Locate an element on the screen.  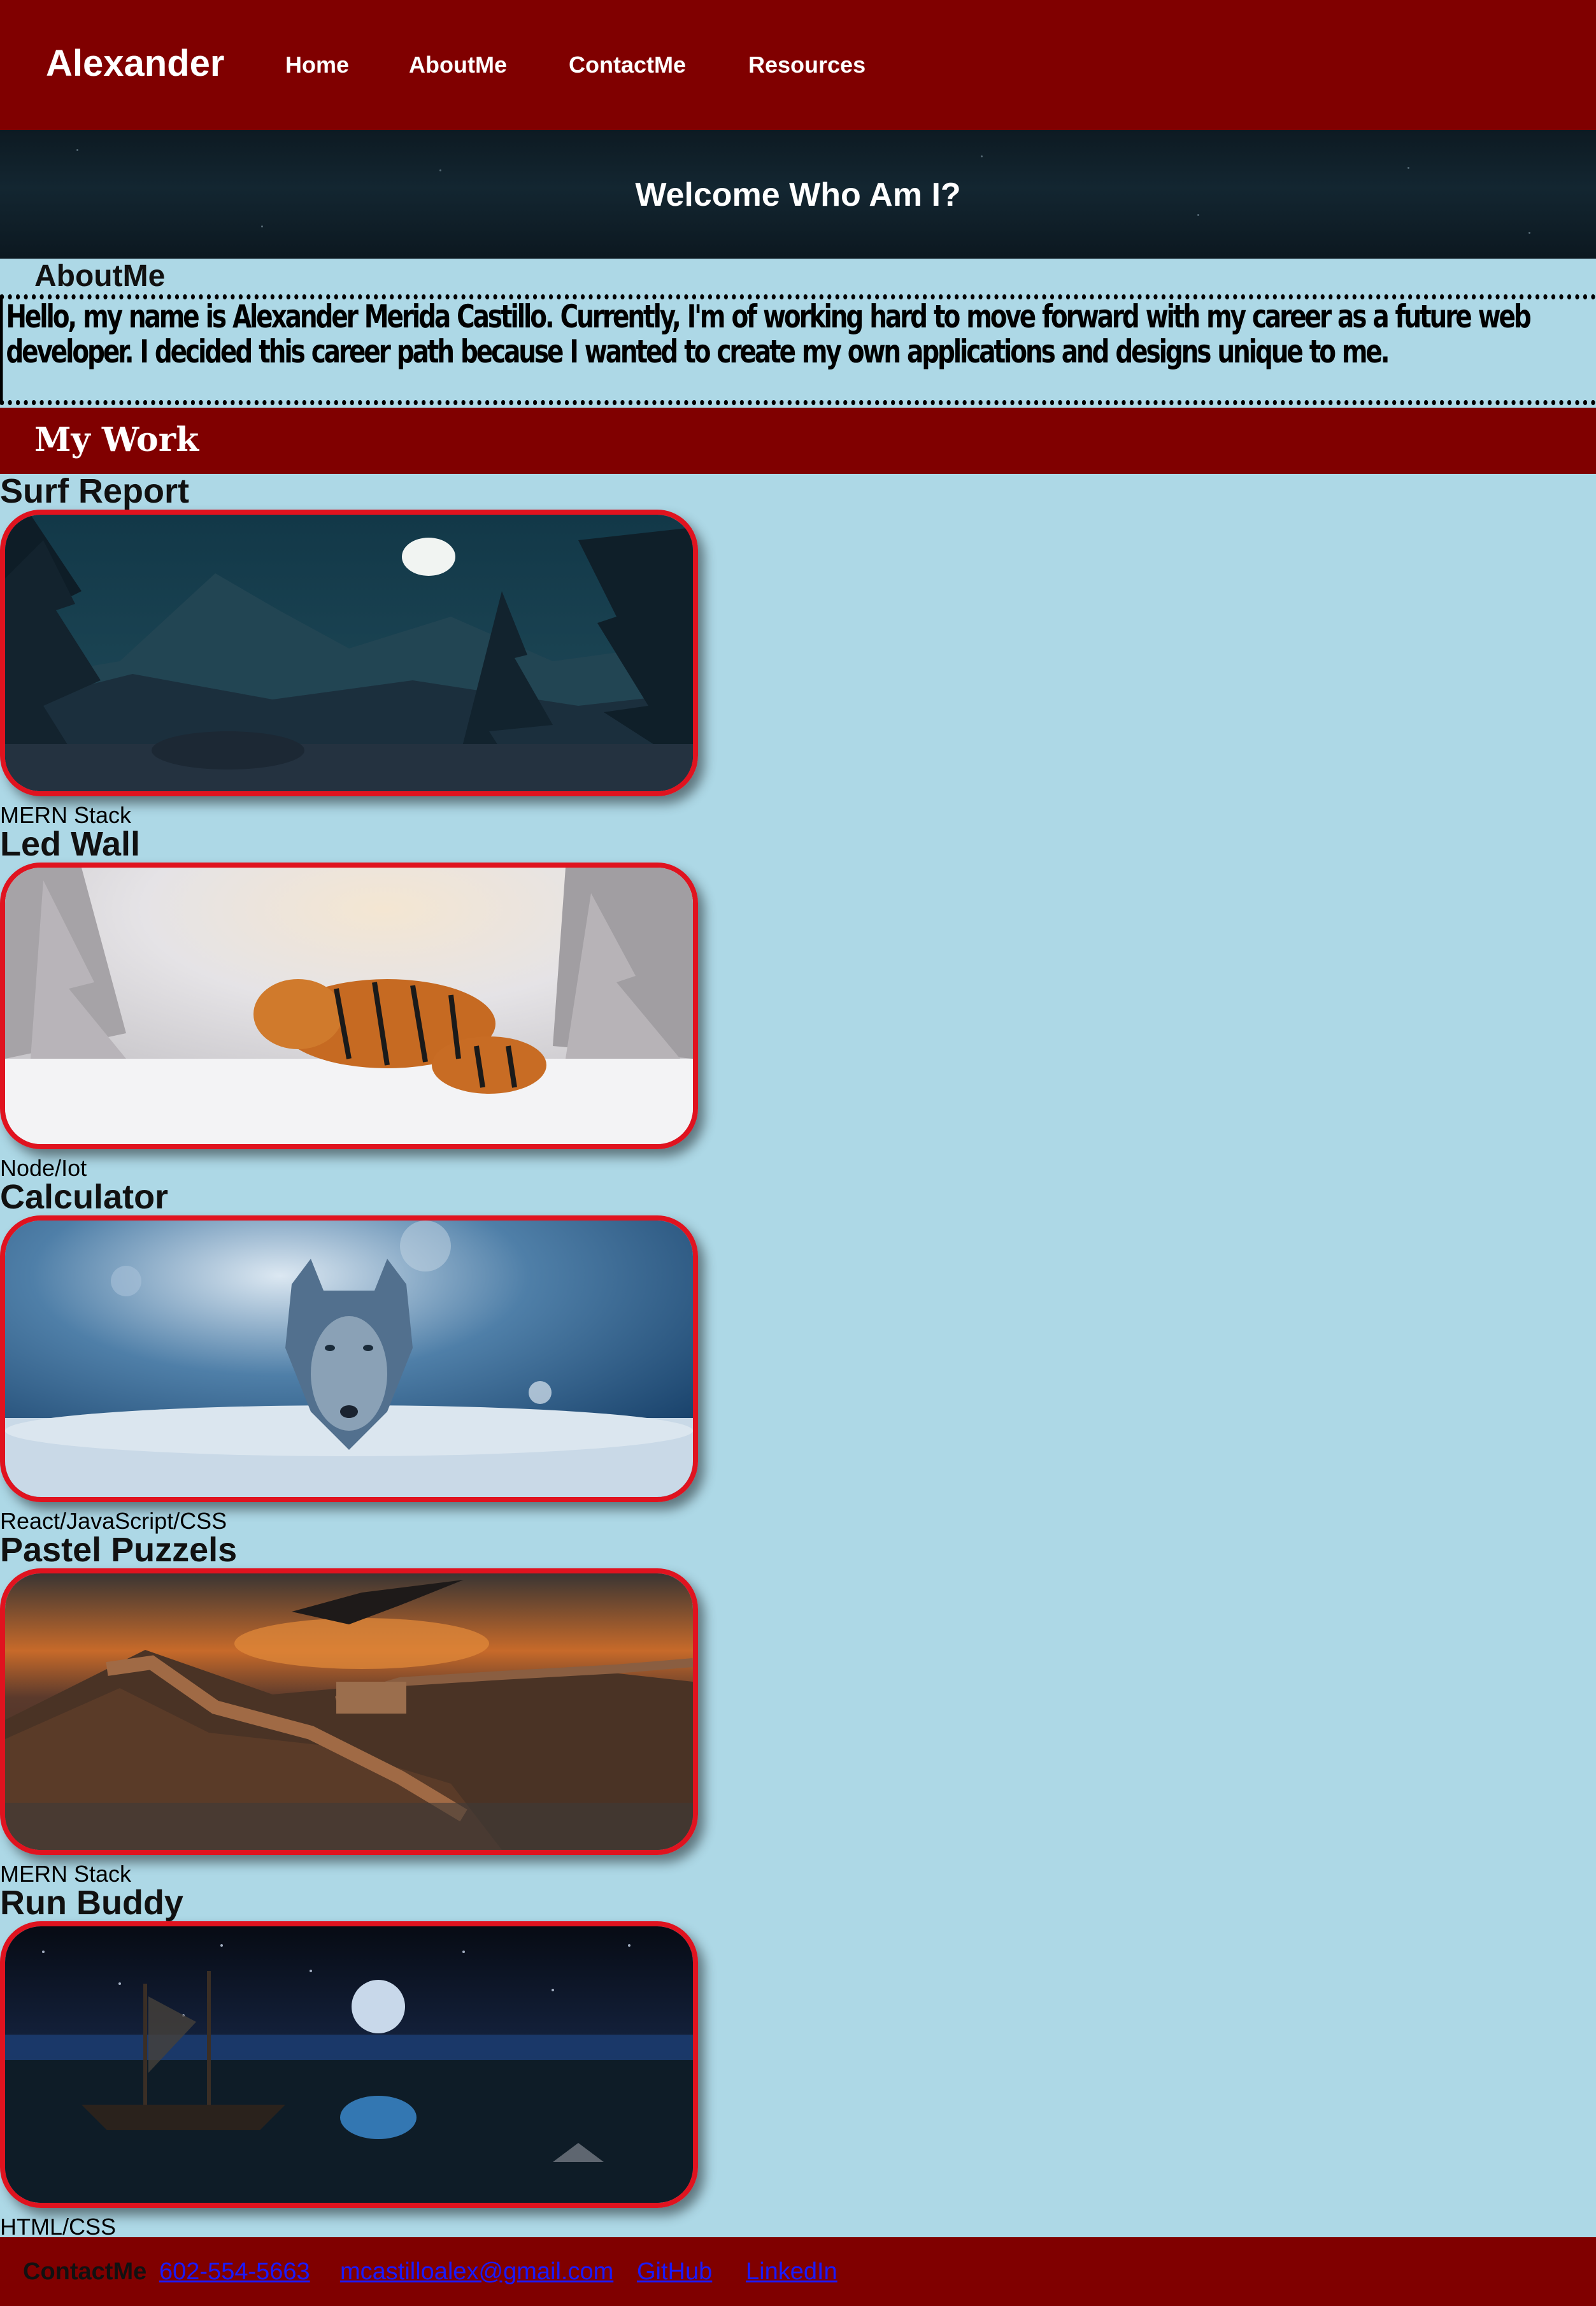
great-wall-dragon-image is located at coordinates (349, 1711).